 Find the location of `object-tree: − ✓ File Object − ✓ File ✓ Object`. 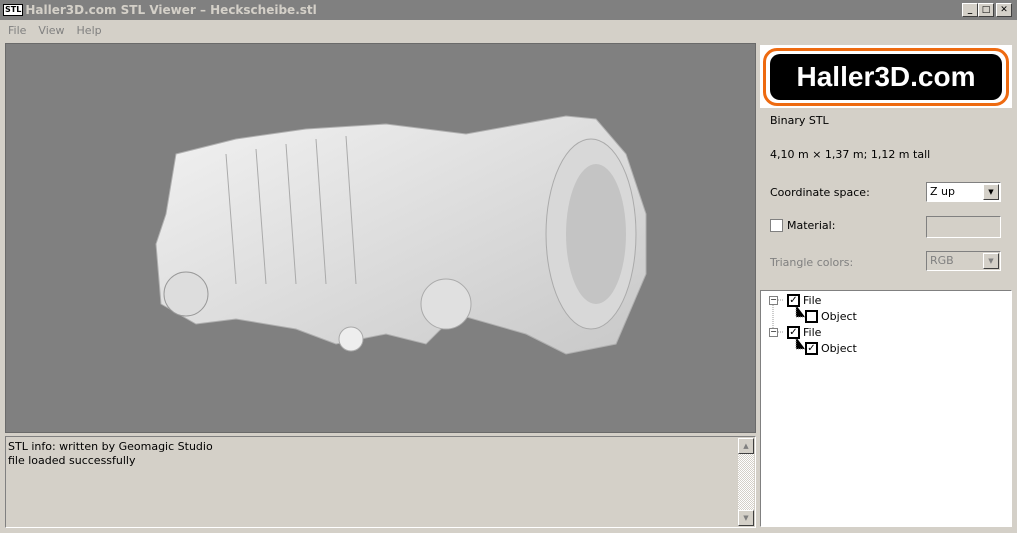

object-tree: − ✓ File Object − ✓ File ✓ Object is located at coordinates (886, 408).